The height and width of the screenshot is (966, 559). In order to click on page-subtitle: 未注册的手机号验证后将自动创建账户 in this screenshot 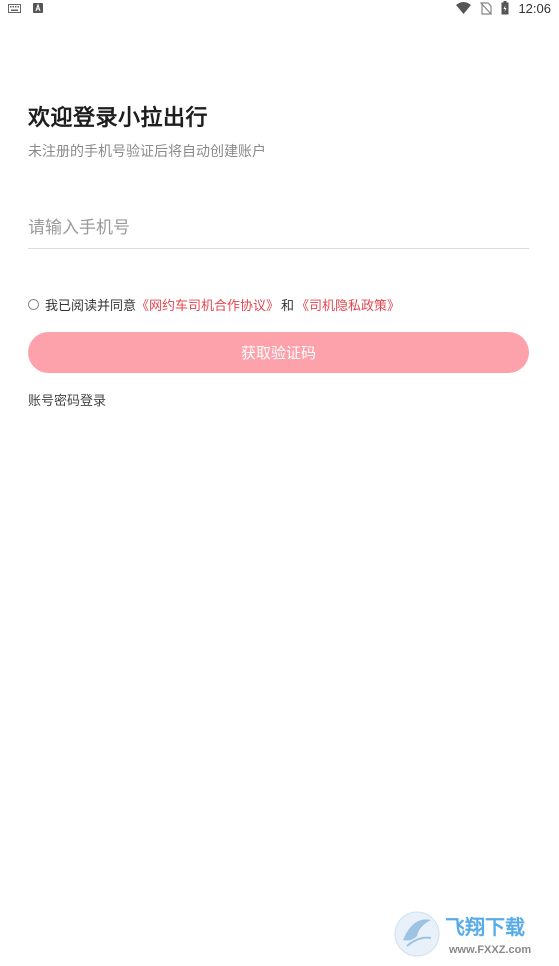, I will do `click(147, 152)`.